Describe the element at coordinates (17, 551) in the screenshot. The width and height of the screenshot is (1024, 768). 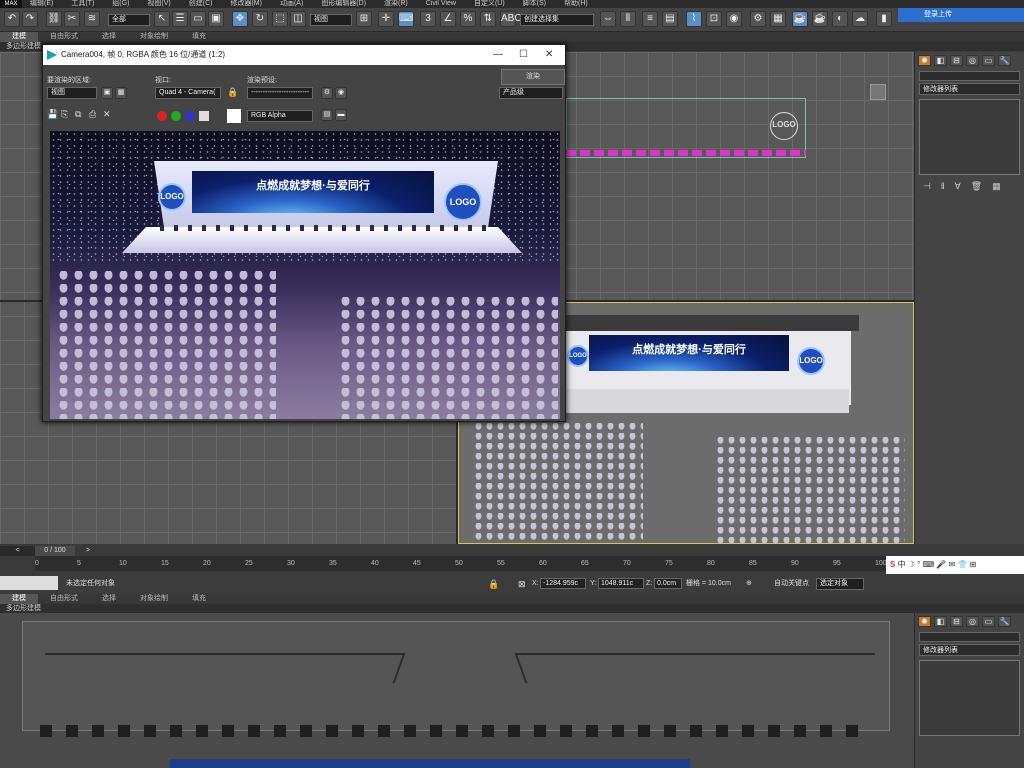
I see `prev-frame-icon: <` at that location.